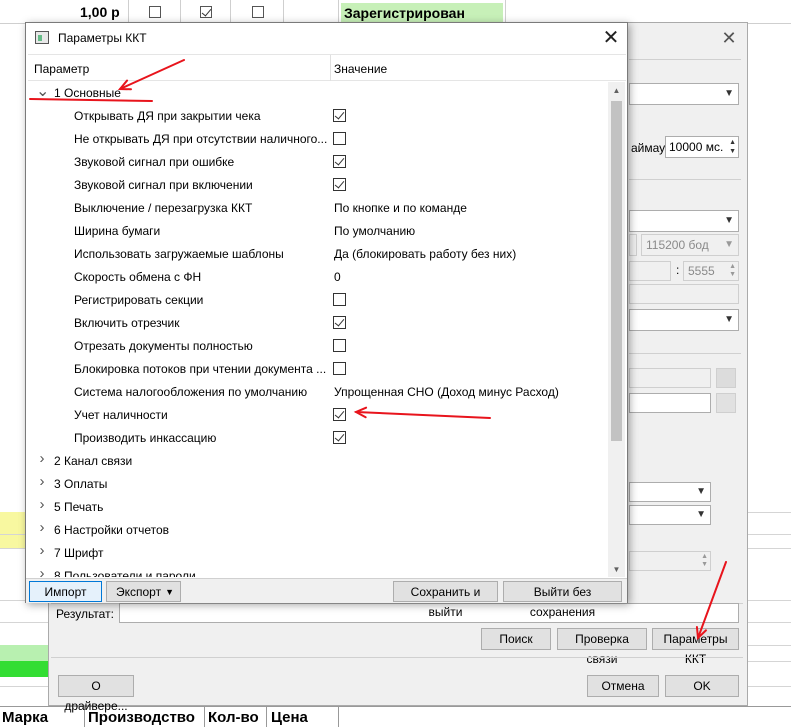  What do you see at coordinates (317, 185) in the screenshot?
I see `table-row: Звуковой сигнал при включении` at bounding box center [317, 185].